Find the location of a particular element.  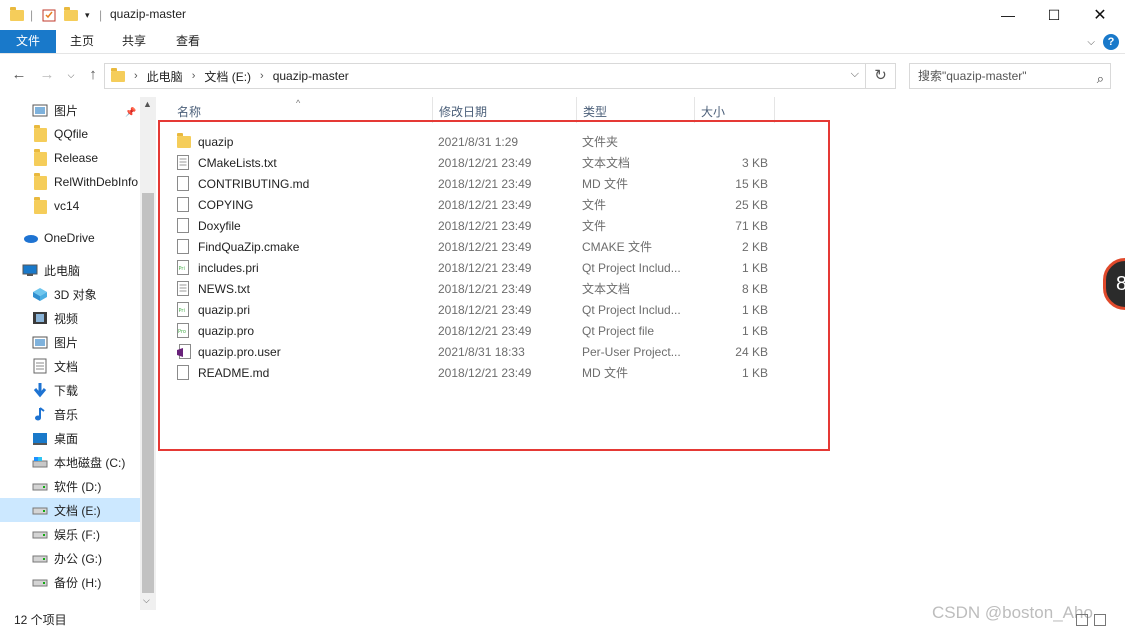

sidebar-item: 音乐 is located at coordinates (70, 414).